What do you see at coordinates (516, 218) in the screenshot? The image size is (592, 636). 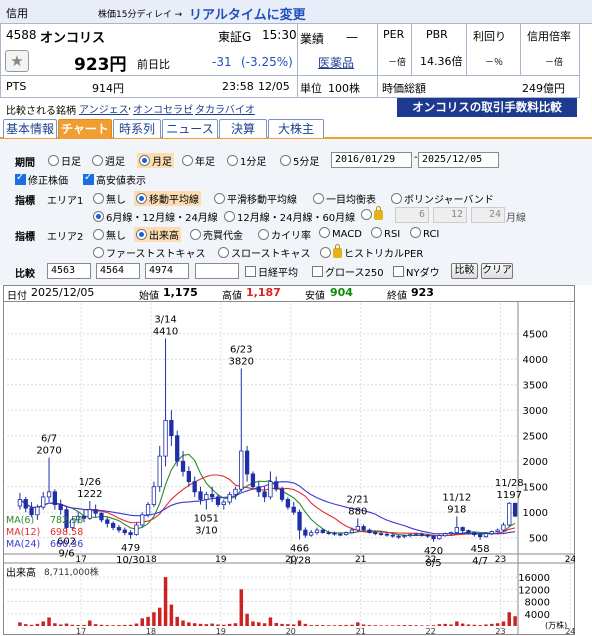 I see `ma-unit-label: 月線` at bounding box center [516, 218].